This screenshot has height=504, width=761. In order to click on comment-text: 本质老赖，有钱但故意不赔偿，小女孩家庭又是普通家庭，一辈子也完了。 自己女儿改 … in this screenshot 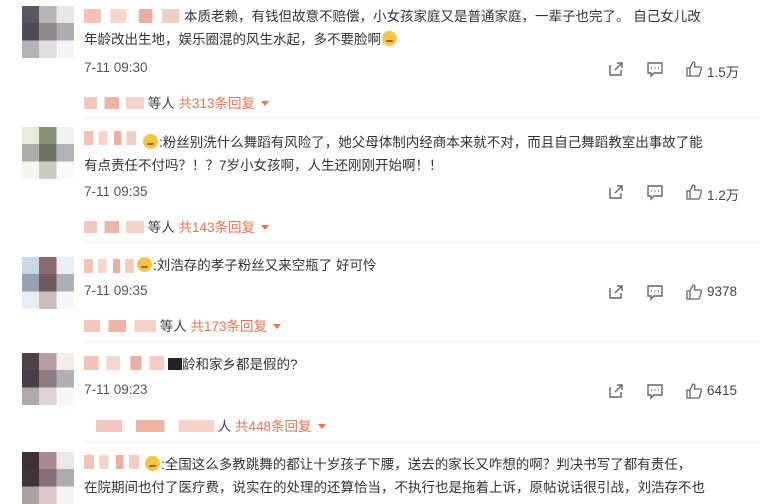, I will do `click(392, 28)`.